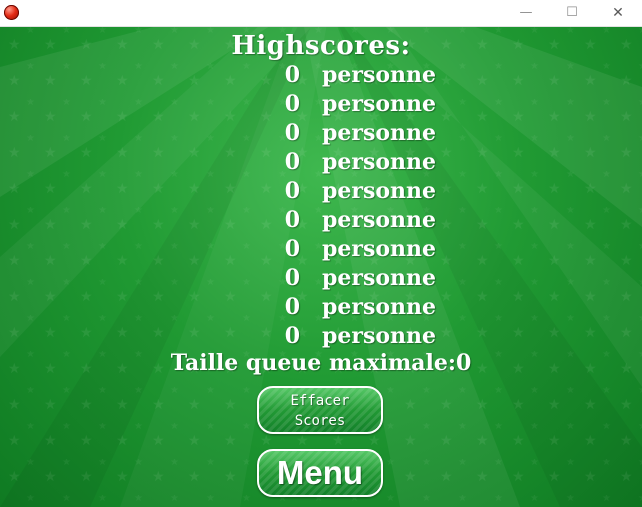 This screenshot has height=507, width=642. I want to click on close-icon: ✕, so click(618, 13).